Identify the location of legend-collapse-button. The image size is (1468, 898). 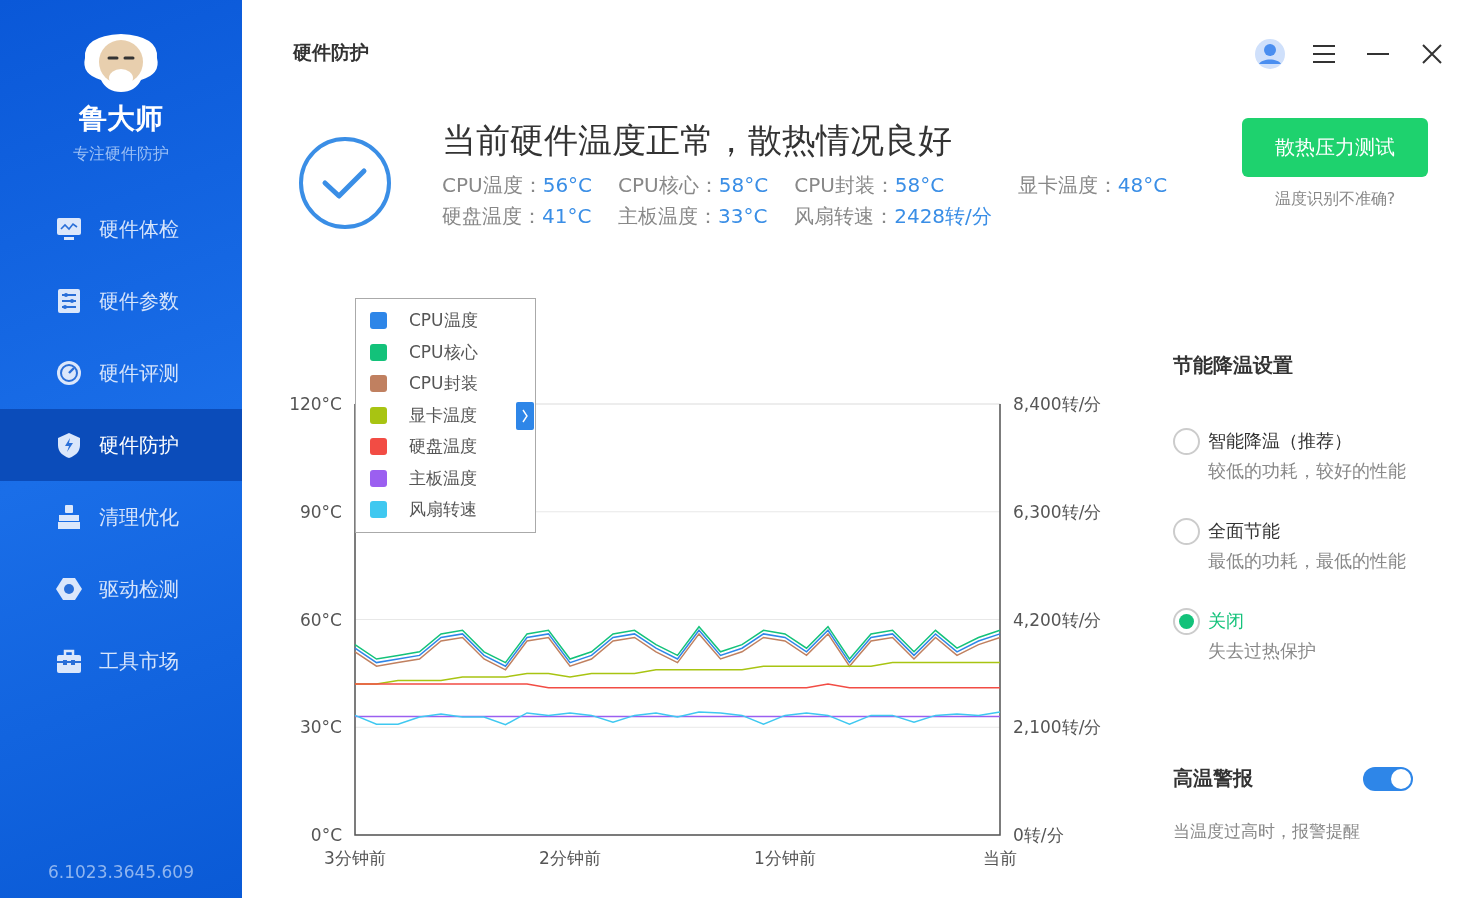
(525, 416).